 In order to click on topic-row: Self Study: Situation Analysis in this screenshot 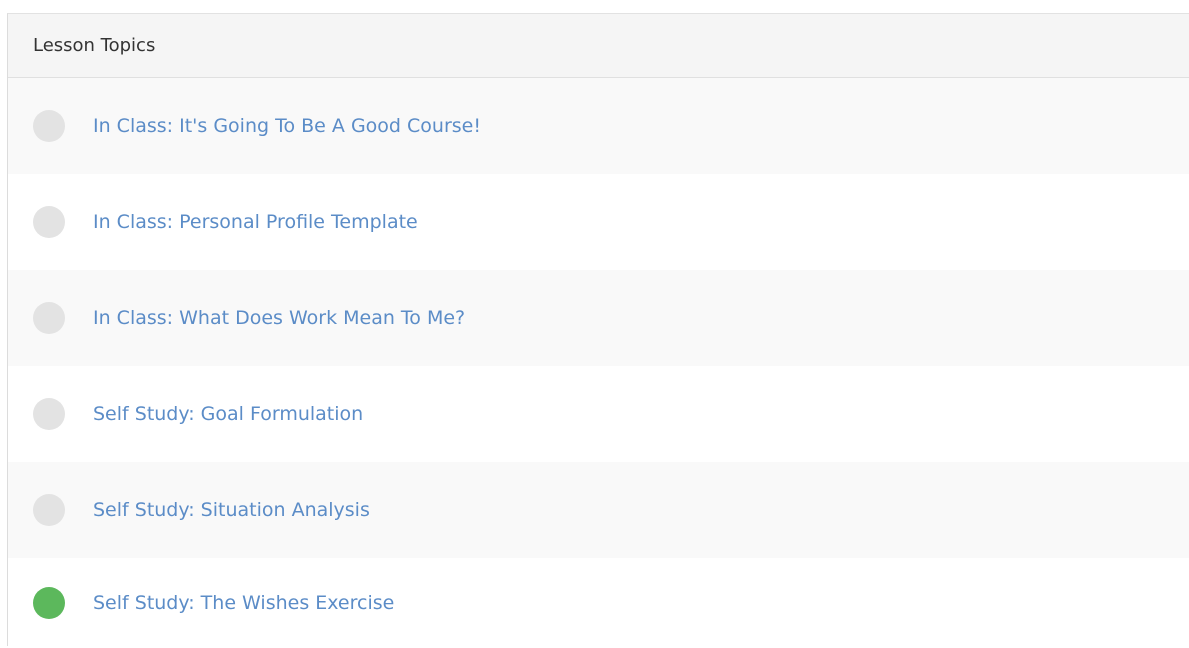, I will do `click(598, 510)`.